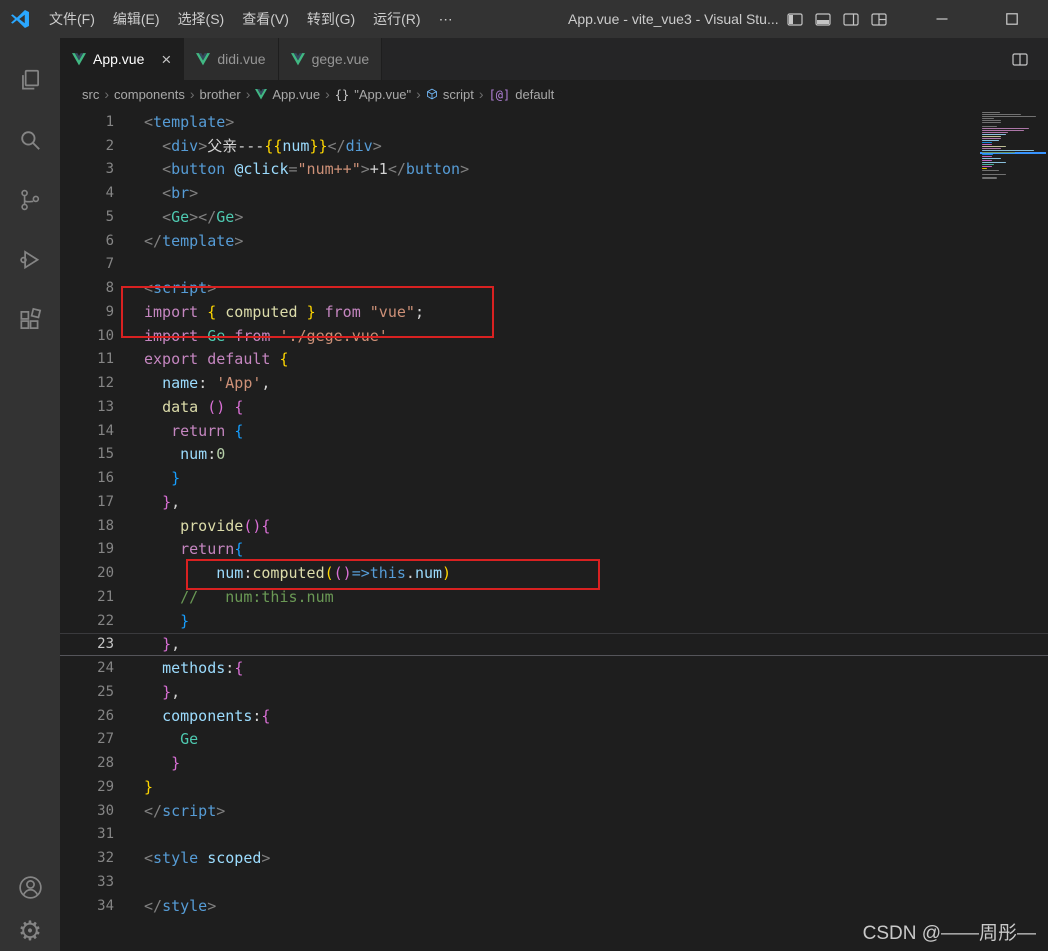 The height and width of the screenshot is (951, 1048). What do you see at coordinates (105, 644) in the screenshot?
I see `line-number: 23` at bounding box center [105, 644].